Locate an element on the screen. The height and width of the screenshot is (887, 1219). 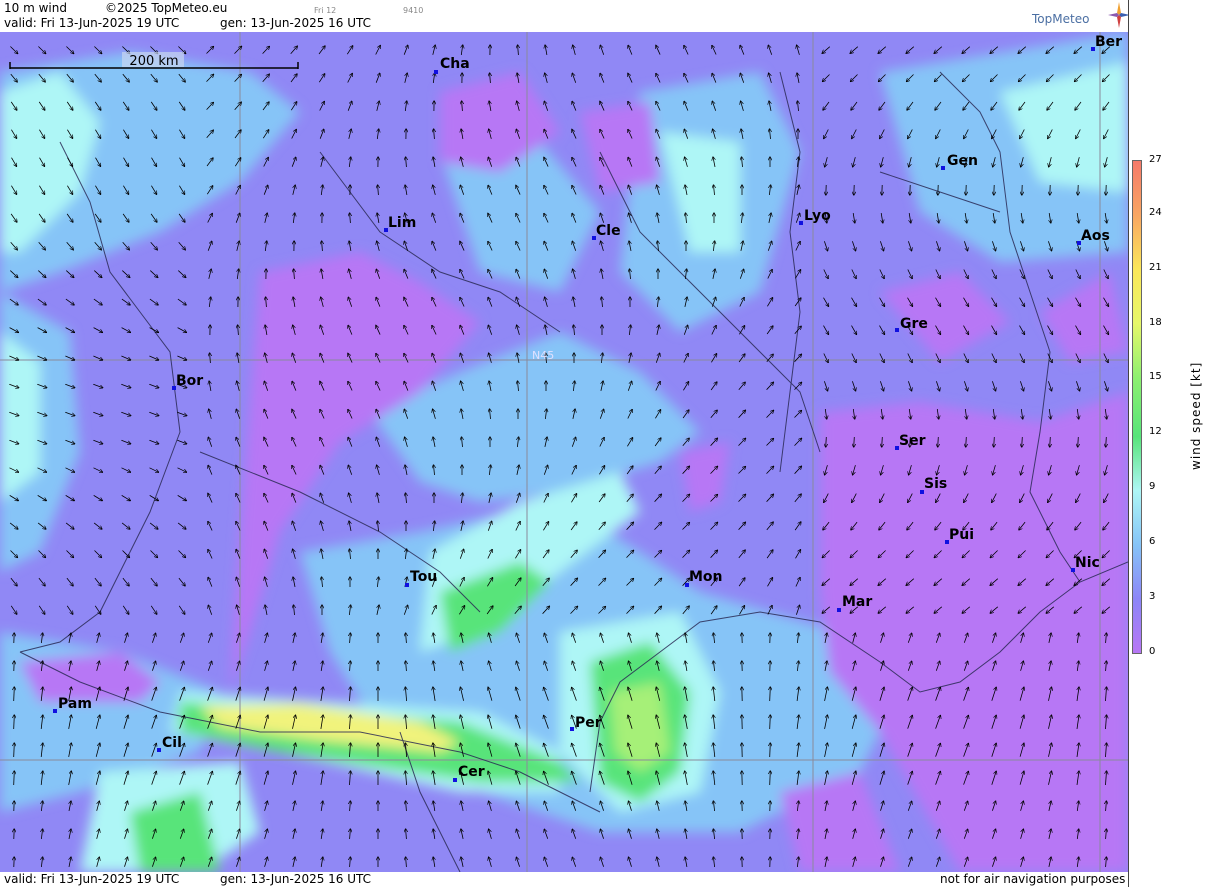
city-label: Ser is located at coordinates (912, 441).